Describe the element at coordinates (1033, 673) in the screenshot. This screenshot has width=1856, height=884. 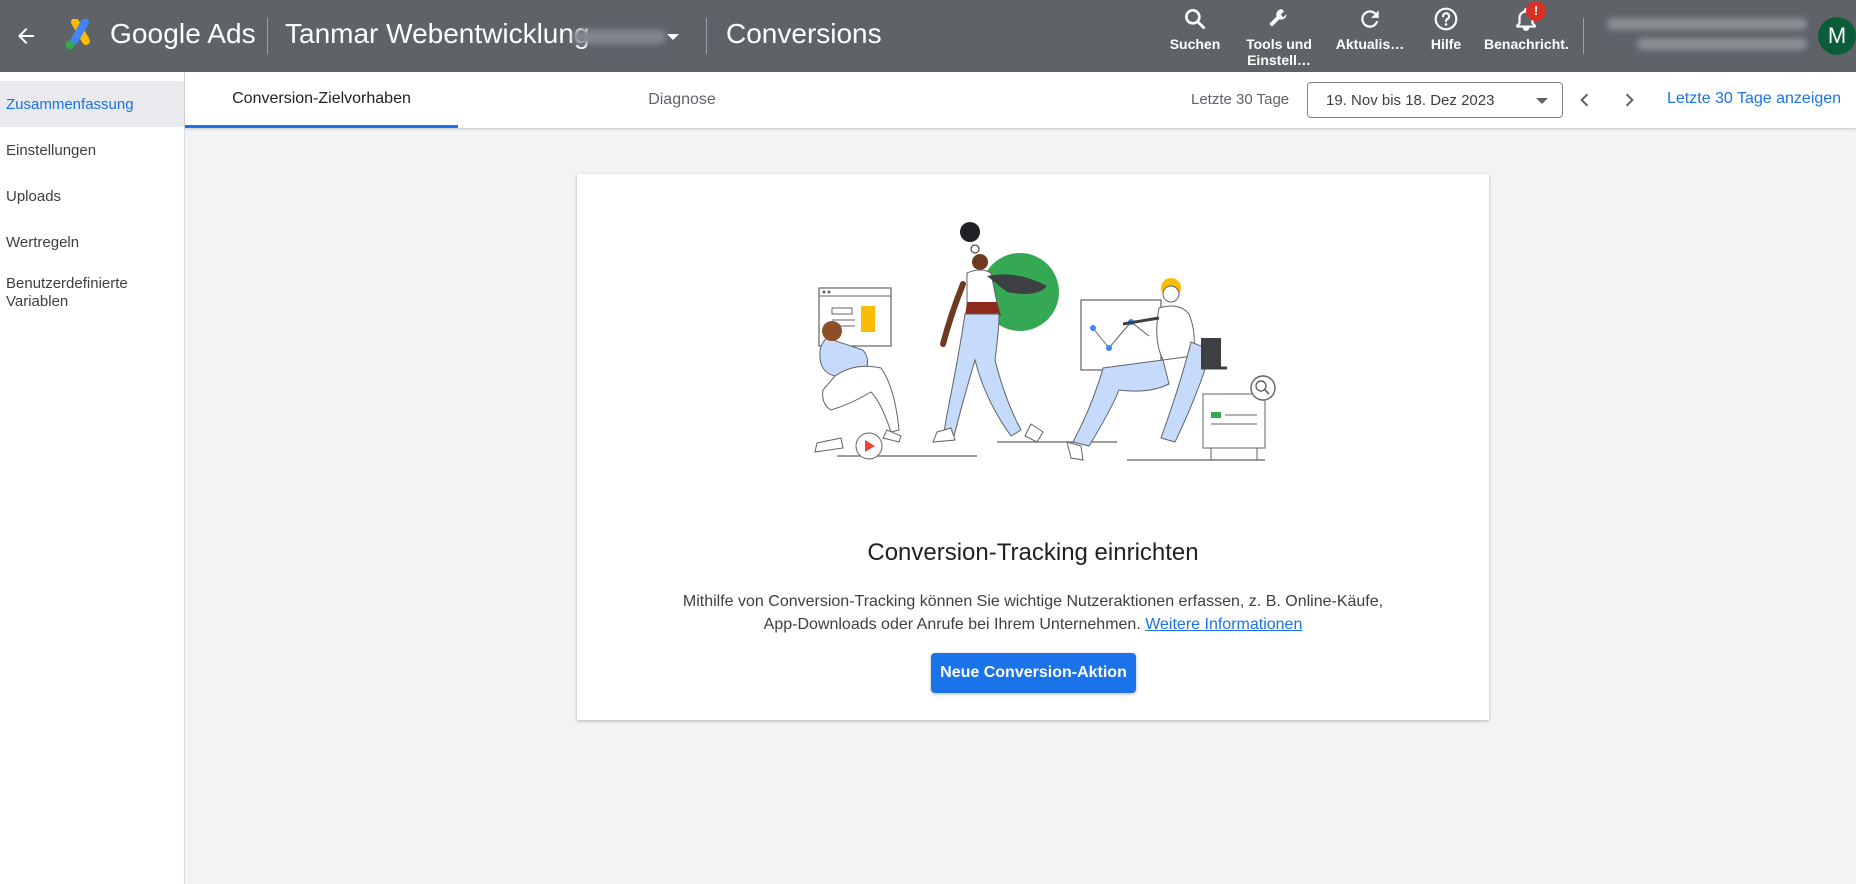
I see `new-conversion-action-button: Neue Conversion-Aktion` at that location.